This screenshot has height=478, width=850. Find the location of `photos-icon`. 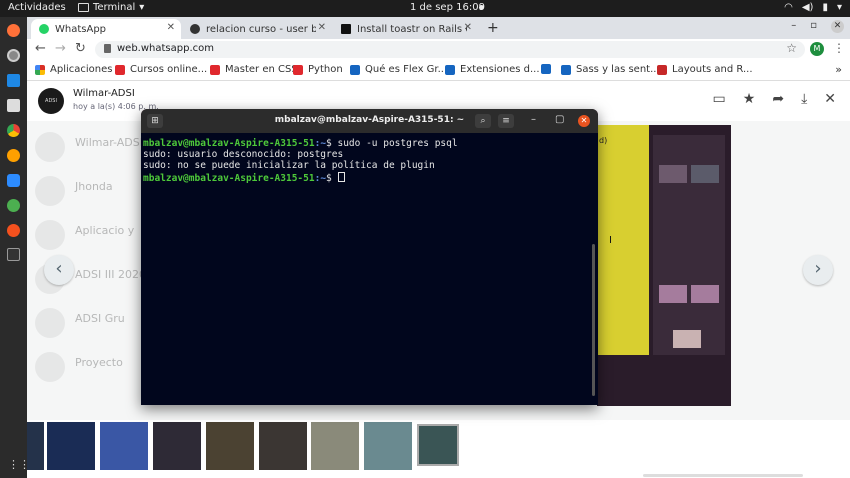

photos-icon is located at coordinates (13, 155).